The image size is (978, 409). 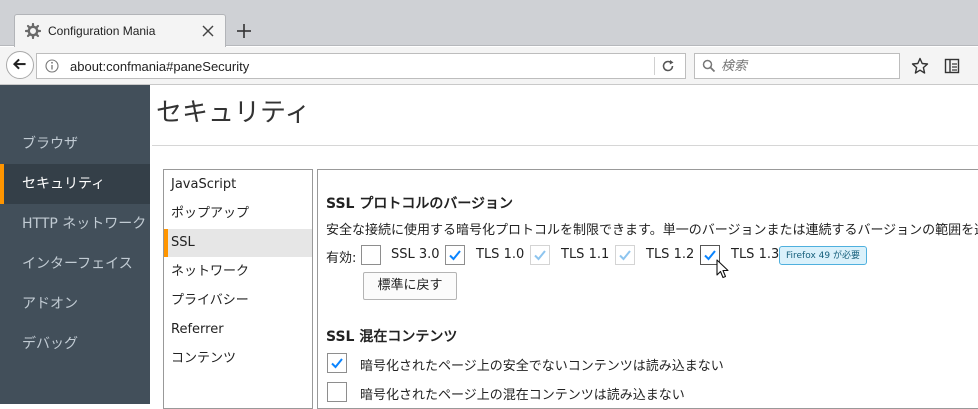 I want to click on tab-title: Configuration Mania, so click(x=102, y=31).